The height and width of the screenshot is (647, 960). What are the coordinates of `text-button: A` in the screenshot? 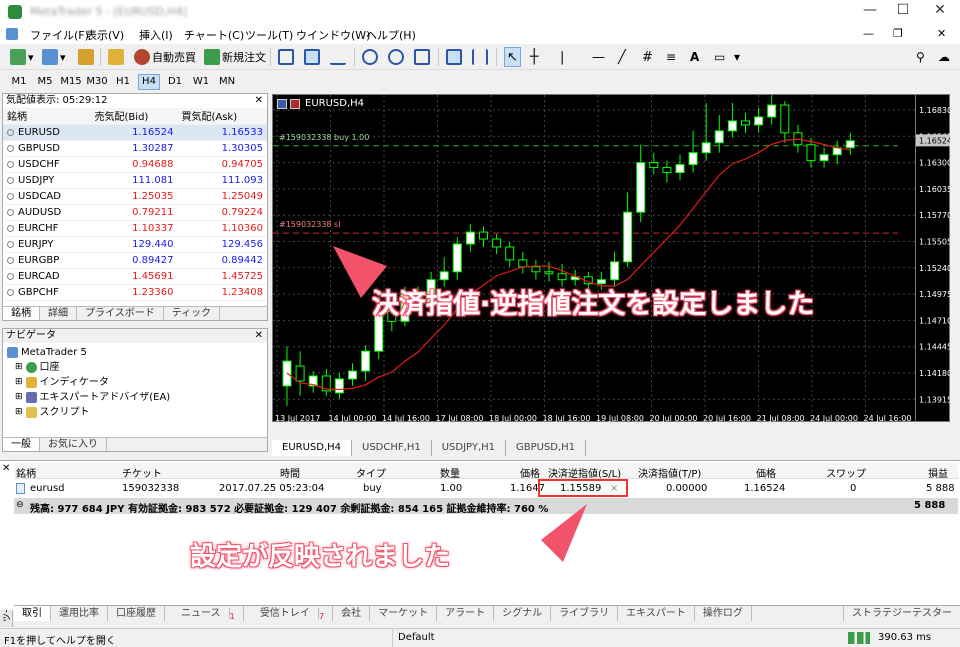 It's located at (694, 57).